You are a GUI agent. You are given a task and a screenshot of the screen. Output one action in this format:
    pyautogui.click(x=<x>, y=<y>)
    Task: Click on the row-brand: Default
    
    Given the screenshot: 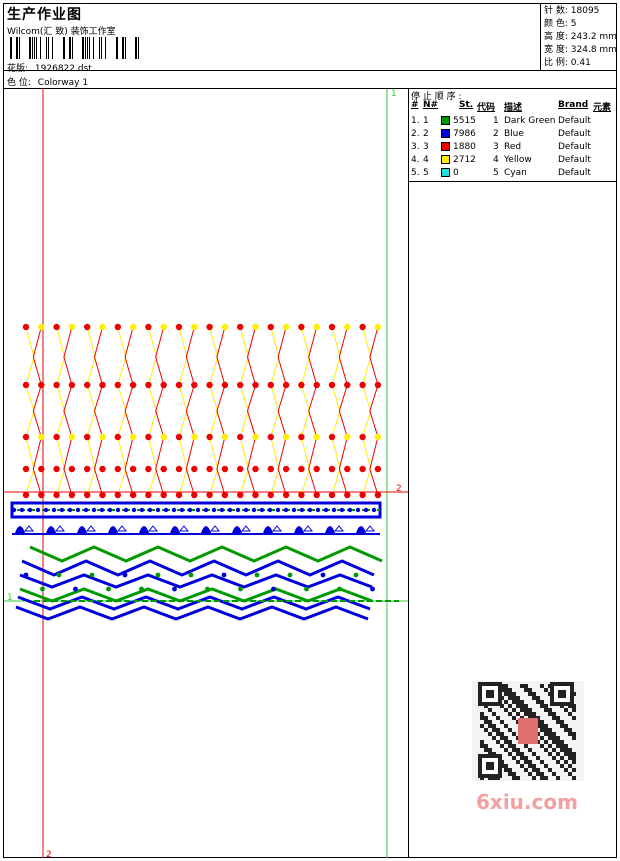 What is the action you would take?
    pyautogui.click(x=574, y=160)
    